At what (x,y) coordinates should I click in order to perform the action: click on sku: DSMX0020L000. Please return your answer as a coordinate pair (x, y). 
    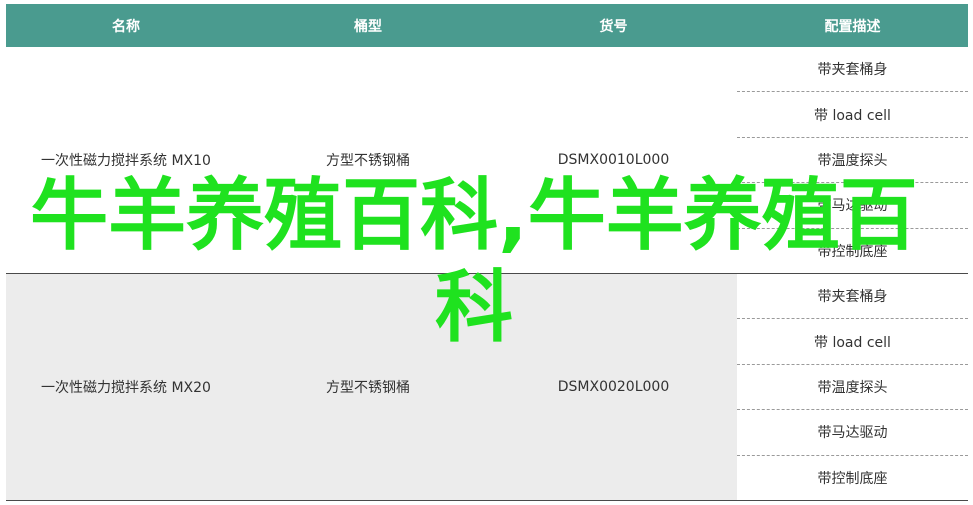
    Looking at the image, I should click on (613, 387).